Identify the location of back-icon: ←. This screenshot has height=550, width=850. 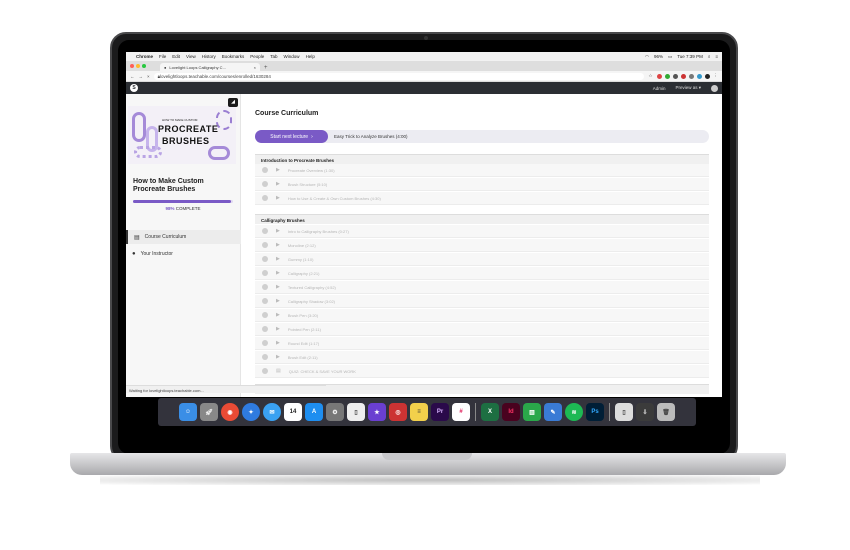
(132, 76).